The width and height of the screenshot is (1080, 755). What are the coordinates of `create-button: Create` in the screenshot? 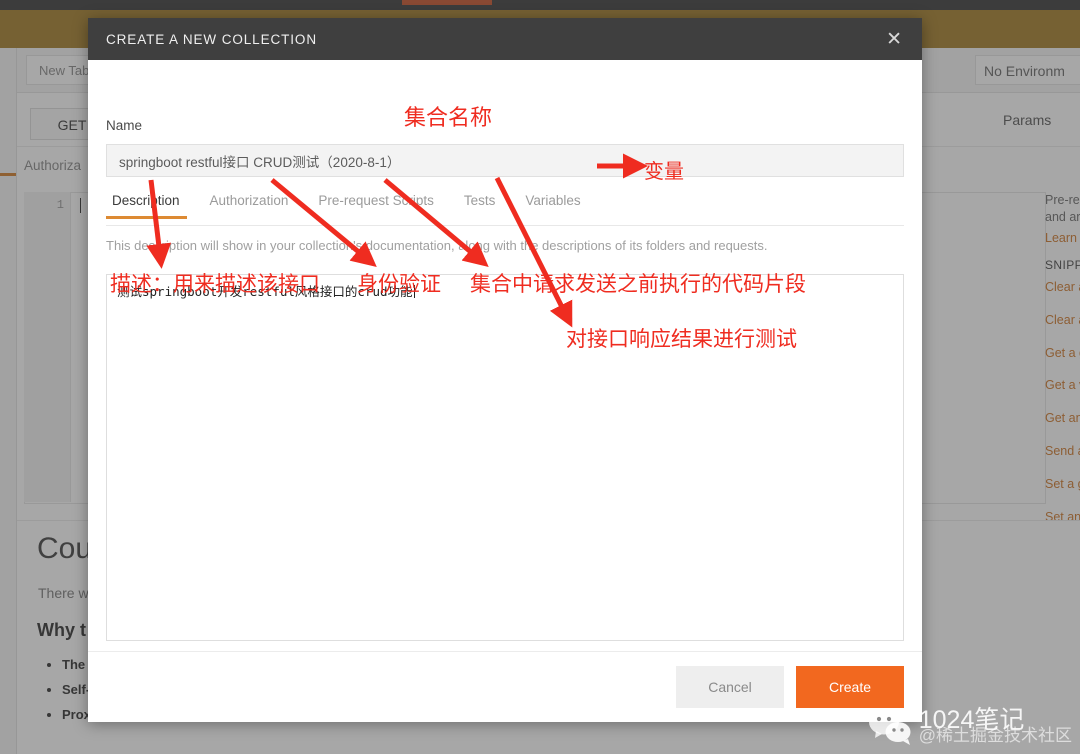 It's located at (850, 687).